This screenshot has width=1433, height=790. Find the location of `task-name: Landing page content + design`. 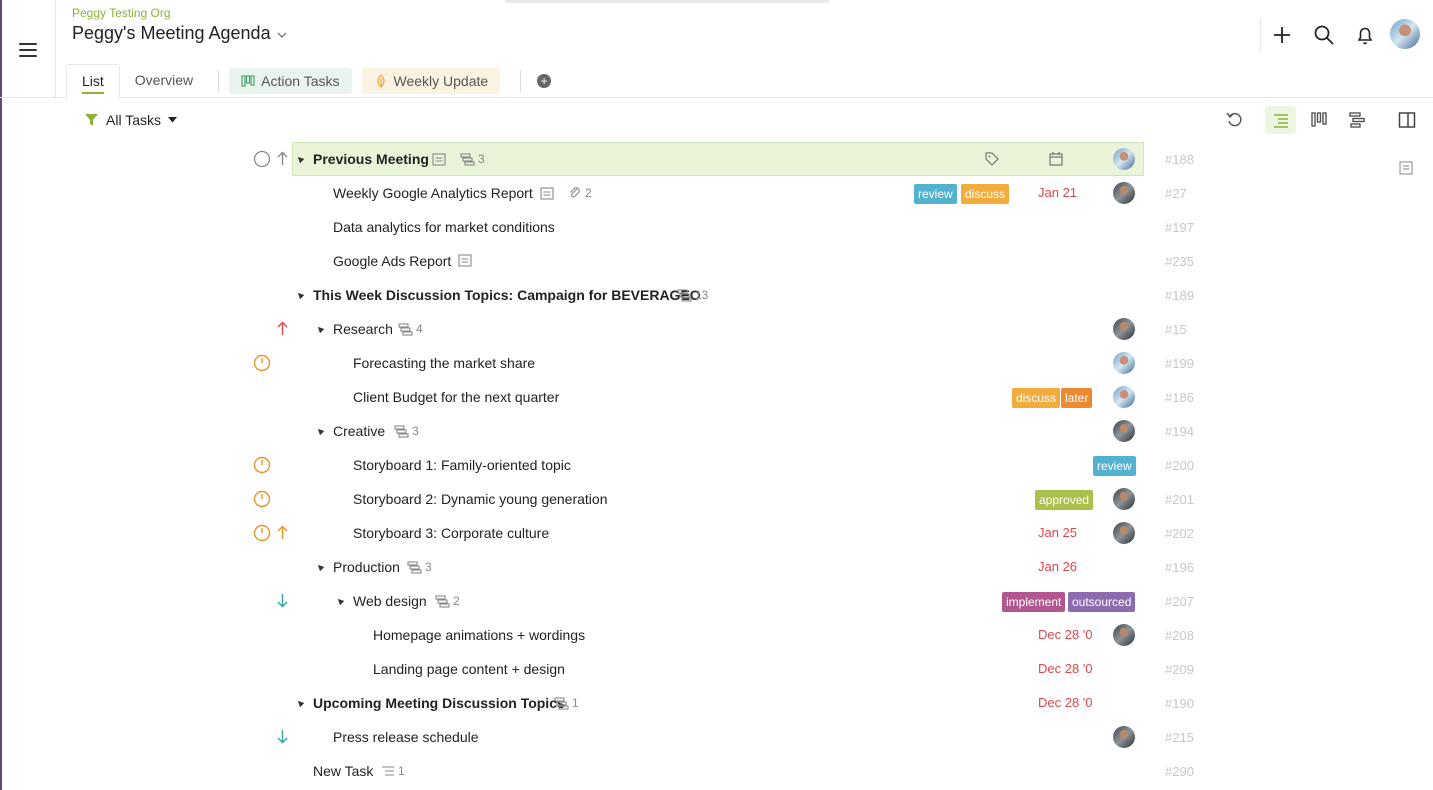

task-name: Landing page content + design is located at coordinates (469, 669).